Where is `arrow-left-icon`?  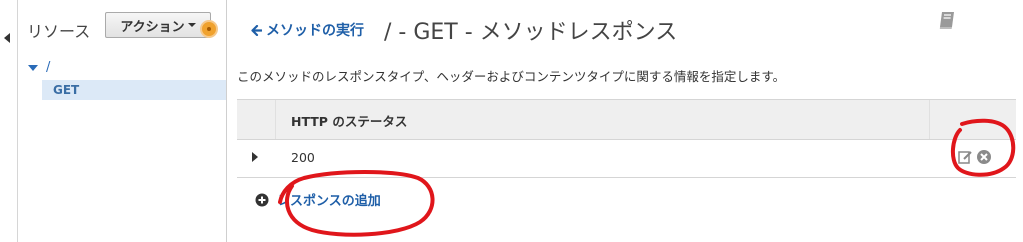 arrow-left-icon is located at coordinates (256, 30).